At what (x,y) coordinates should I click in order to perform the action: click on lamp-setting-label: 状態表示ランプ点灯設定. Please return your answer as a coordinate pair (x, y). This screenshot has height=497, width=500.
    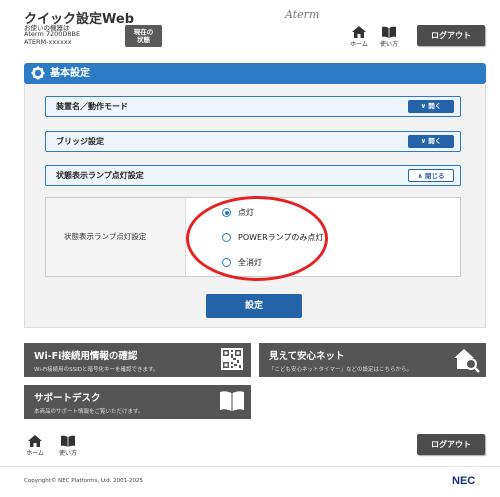
    Looking at the image, I should click on (116, 237).